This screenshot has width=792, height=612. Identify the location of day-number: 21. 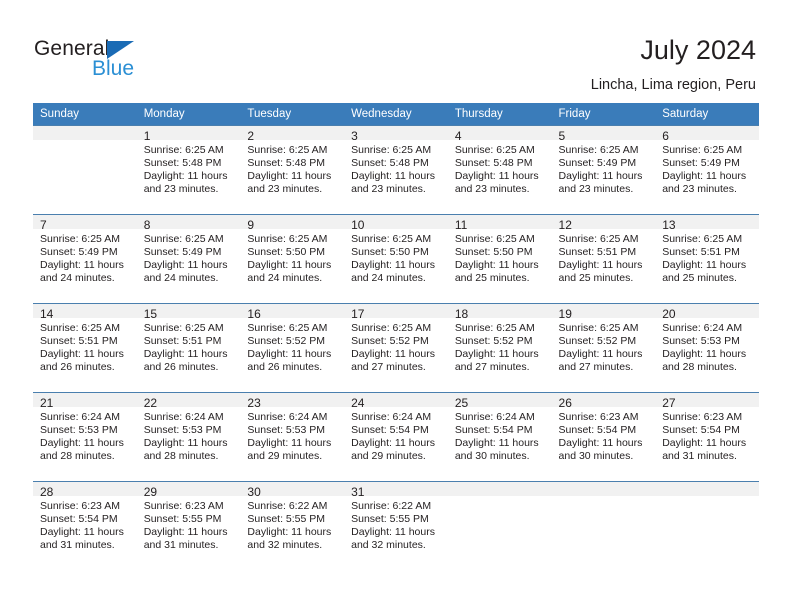
(85, 401).